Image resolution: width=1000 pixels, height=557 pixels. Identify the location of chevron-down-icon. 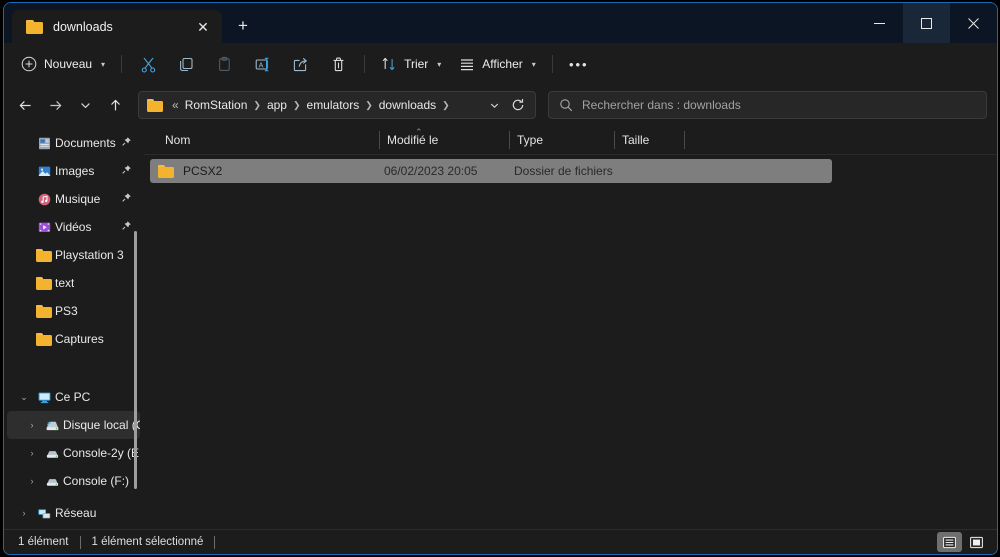
(85, 105).